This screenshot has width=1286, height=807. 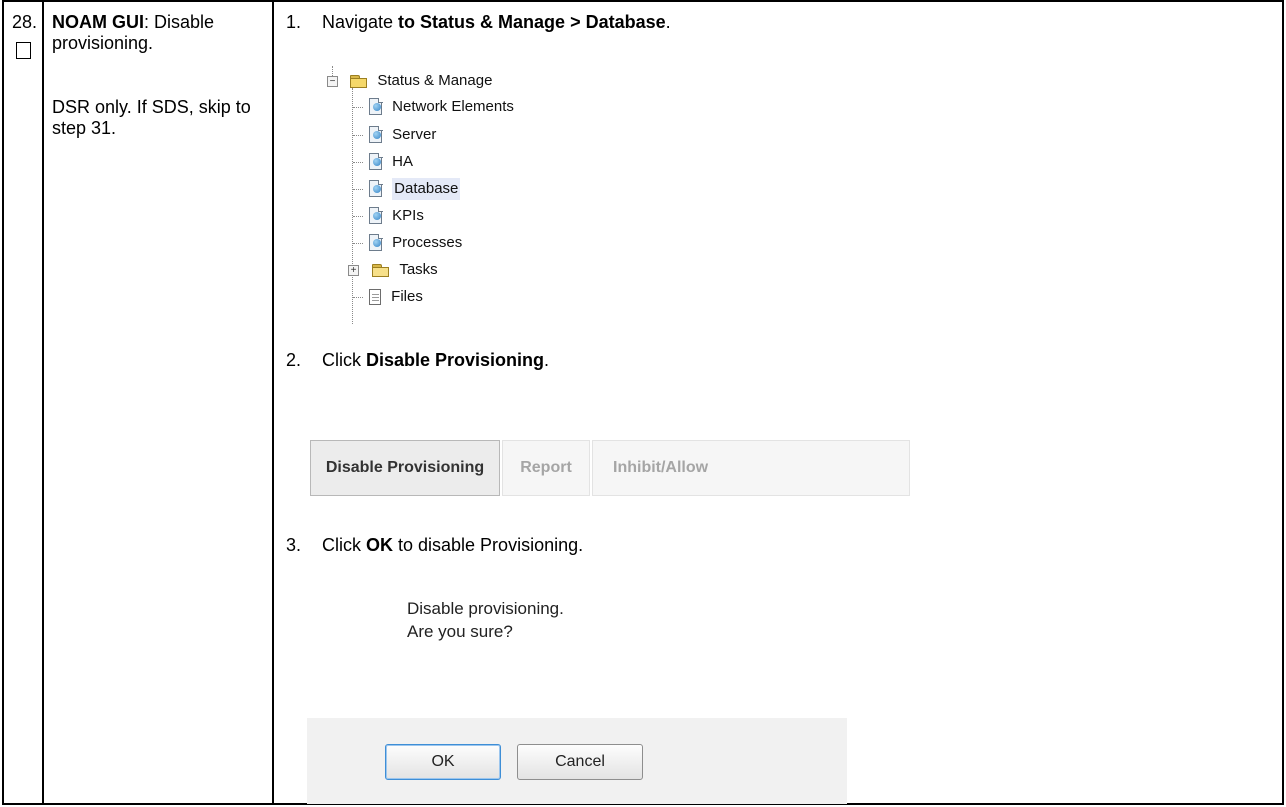 What do you see at coordinates (332, 81) in the screenshot?
I see `collapse-toggle: −` at bounding box center [332, 81].